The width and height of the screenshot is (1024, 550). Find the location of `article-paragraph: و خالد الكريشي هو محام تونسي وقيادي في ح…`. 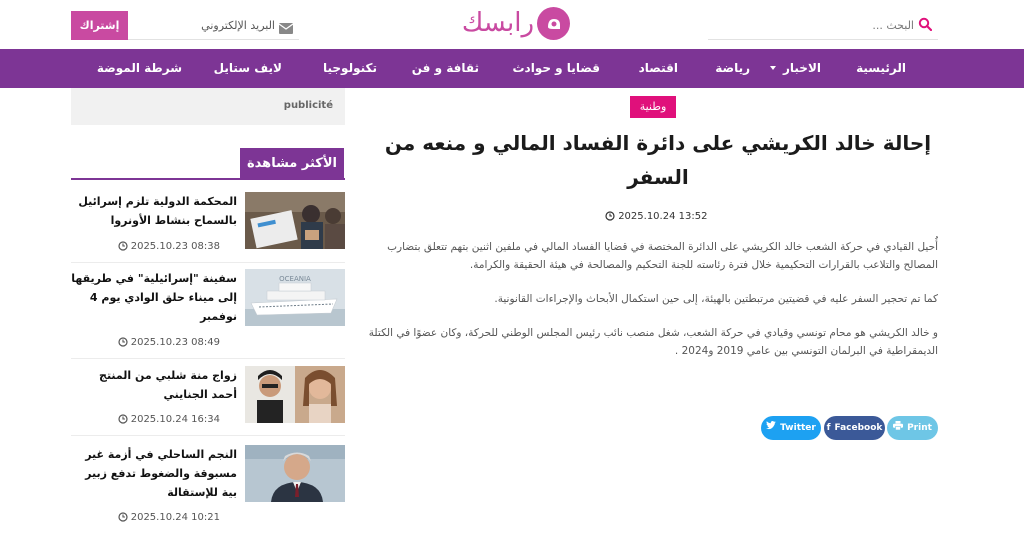

article-paragraph: و خالد الكريشي هو محام تونسي وقيادي في ح… is located at coordinates (653, 342).